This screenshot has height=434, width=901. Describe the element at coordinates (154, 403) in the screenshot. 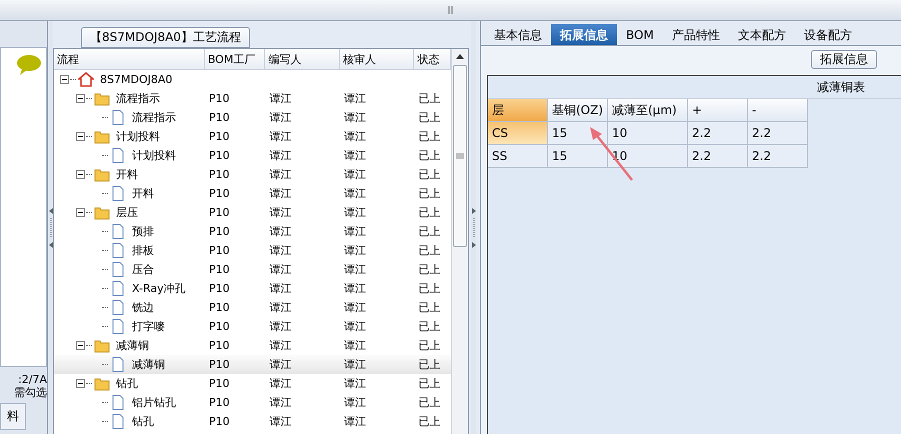

I see `tree-label: 铝片钻孔` at that location.